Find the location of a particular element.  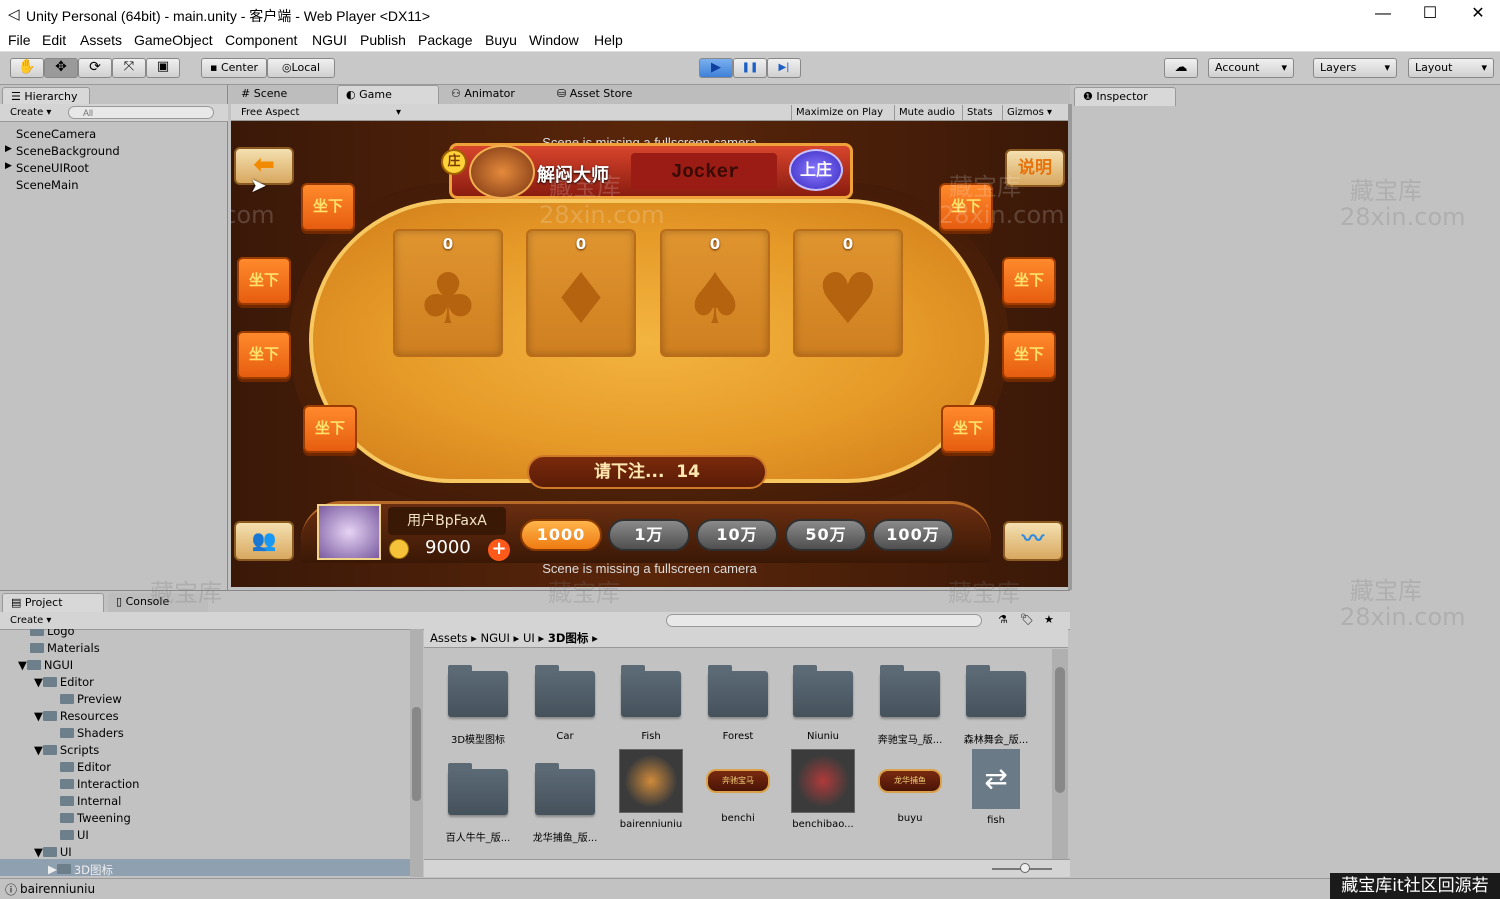

tree-item-interaction: Interaction is located at coordinates (99, 784).